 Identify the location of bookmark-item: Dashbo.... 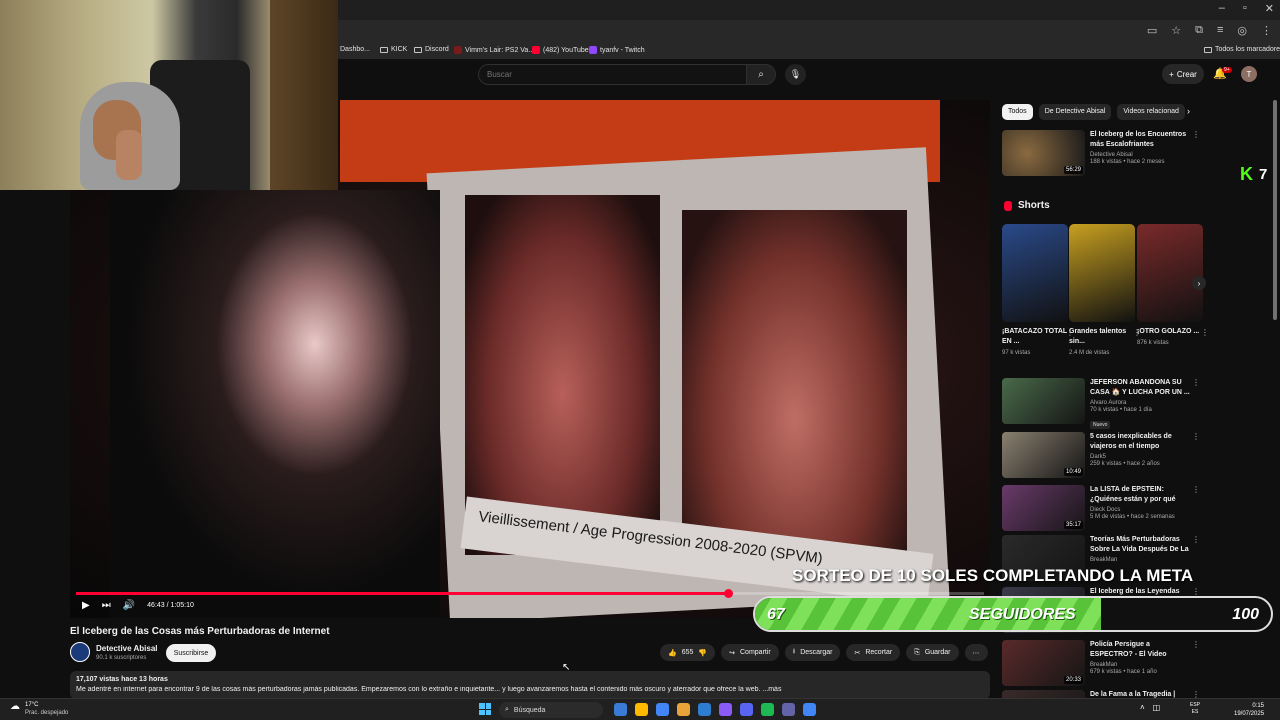
(355, 49).